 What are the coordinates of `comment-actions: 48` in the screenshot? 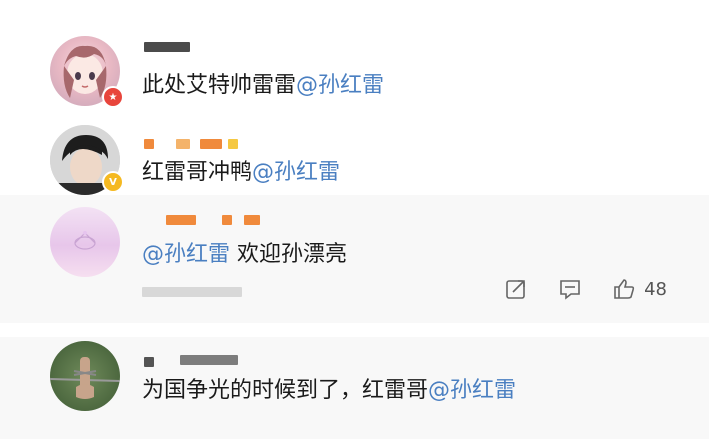 It's located at (570, 289).